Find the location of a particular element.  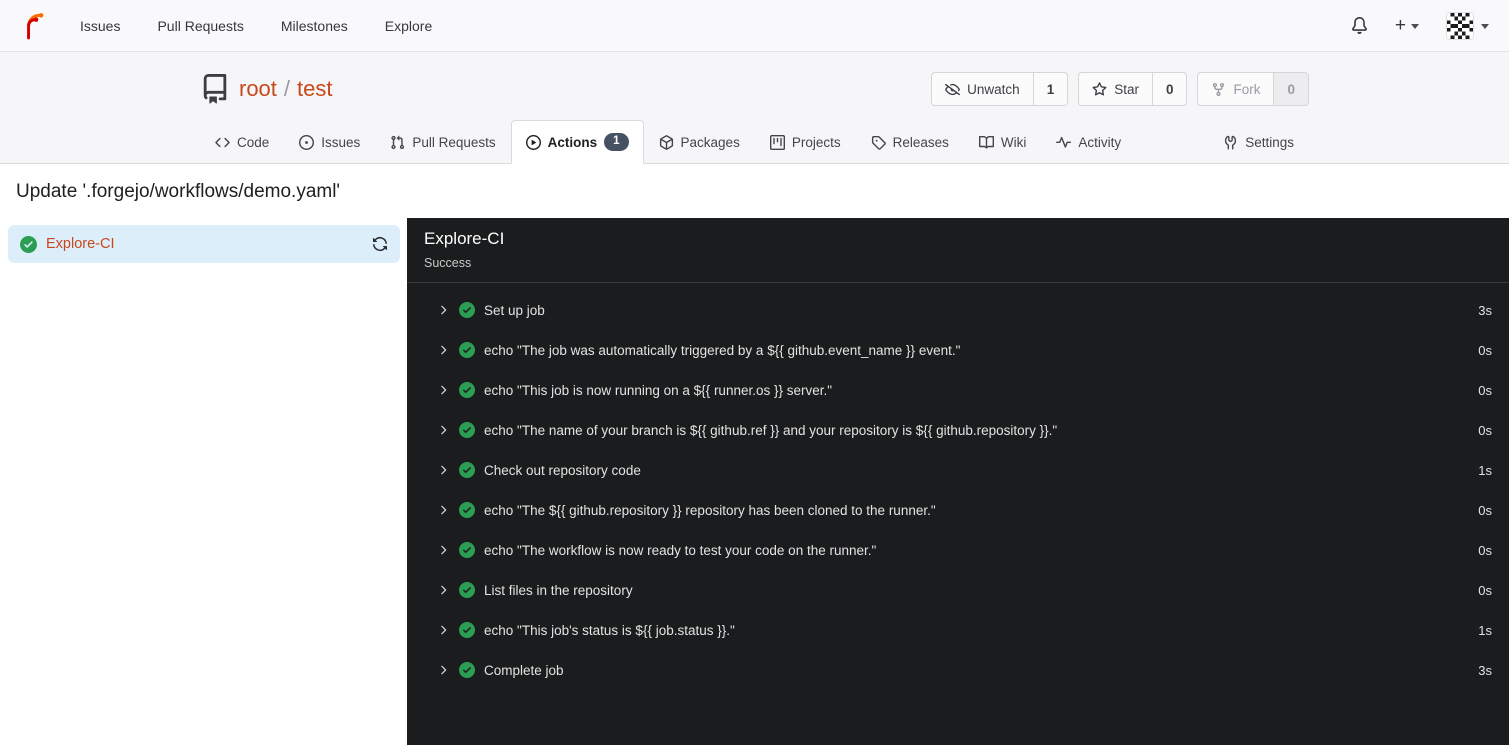

tools-icon is located at coordinates (1231, 142).